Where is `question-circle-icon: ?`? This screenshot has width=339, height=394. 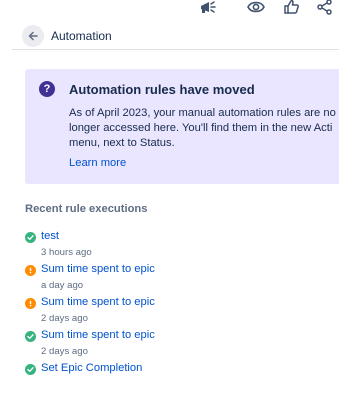
question-circle-icon: ? is located at coordinates (47, 89).